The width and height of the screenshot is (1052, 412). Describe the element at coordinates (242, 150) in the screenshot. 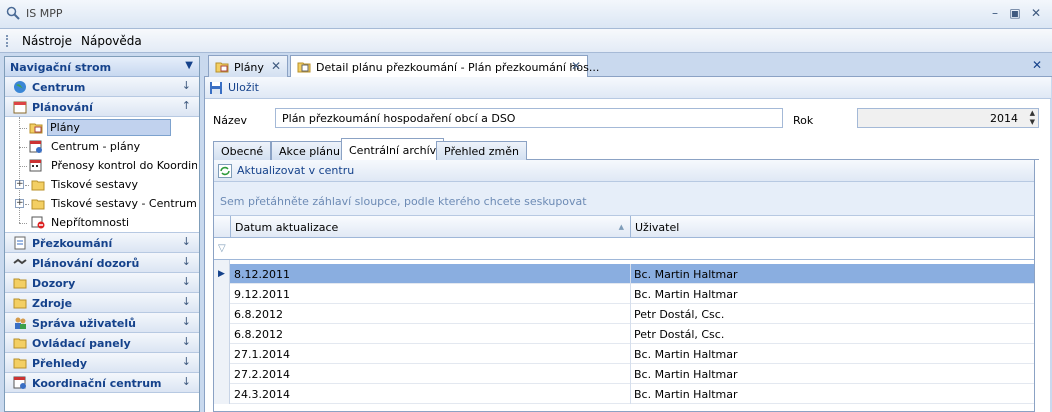

I see `tab-obecne: Obecné` at that location.